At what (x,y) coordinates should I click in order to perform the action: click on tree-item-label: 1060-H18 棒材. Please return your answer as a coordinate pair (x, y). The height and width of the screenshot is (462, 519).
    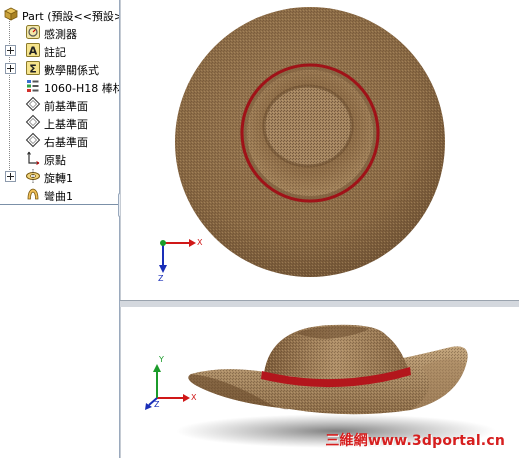
    Looking at the image, I should click on (82, 88).